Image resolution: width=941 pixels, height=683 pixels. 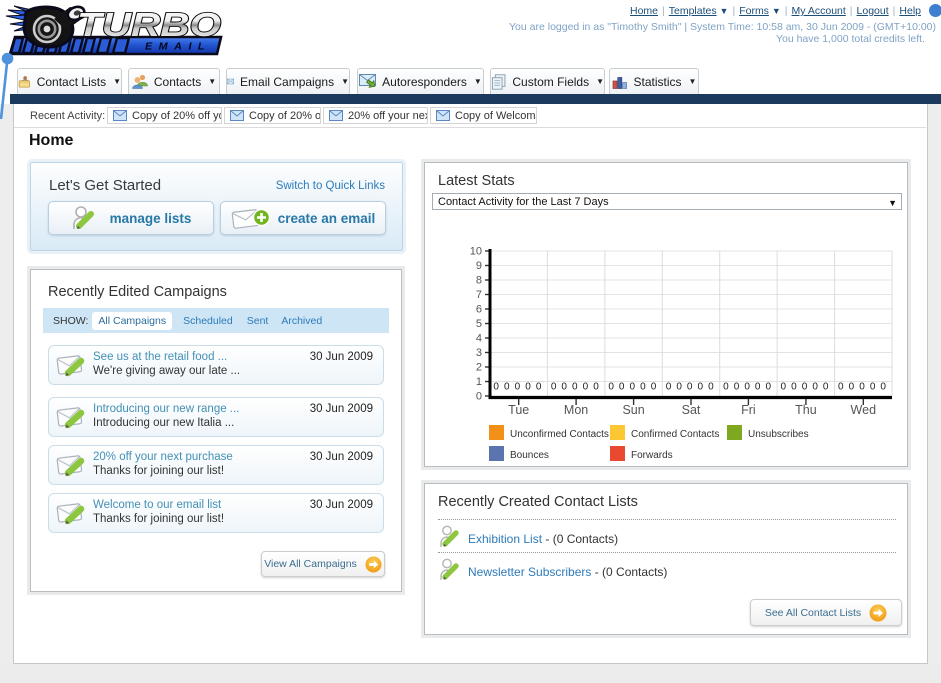 I want to click on svg-text: 9, so click(x=479, y=266).